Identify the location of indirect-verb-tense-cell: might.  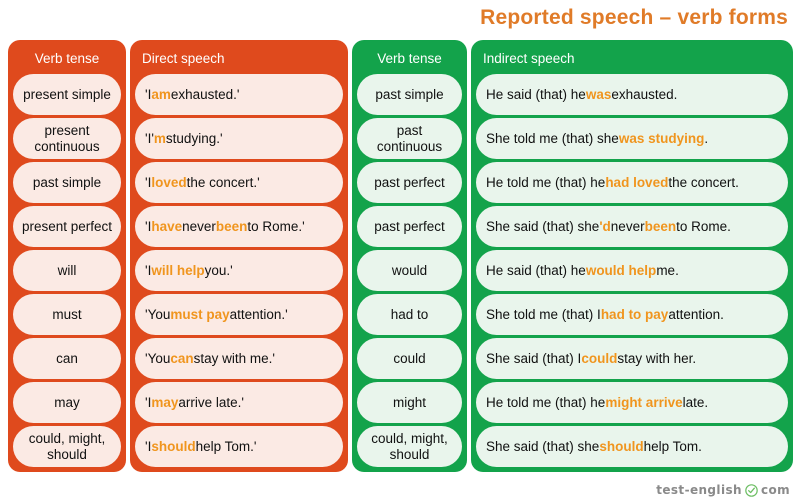
(409, 402).